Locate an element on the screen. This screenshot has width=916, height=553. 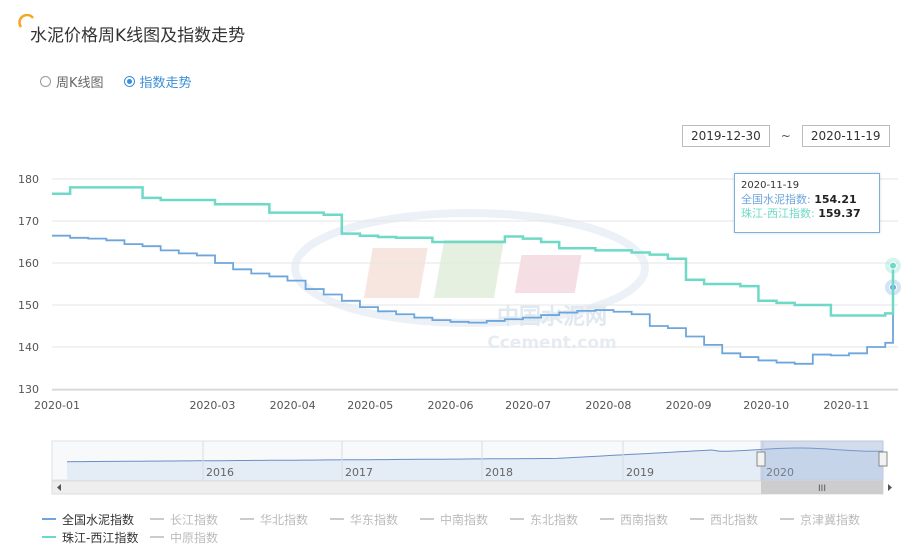
tab-index-trend: 指数走势 is located at coordinates (157, 81).